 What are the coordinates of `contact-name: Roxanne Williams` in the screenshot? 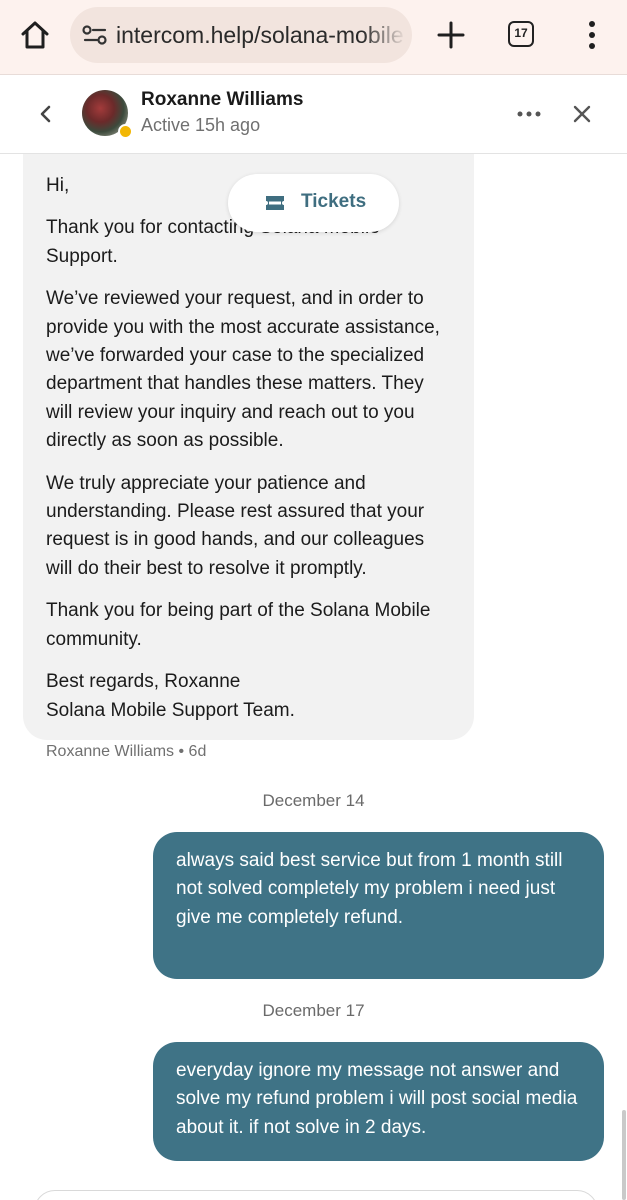 It's located at (222, 99).